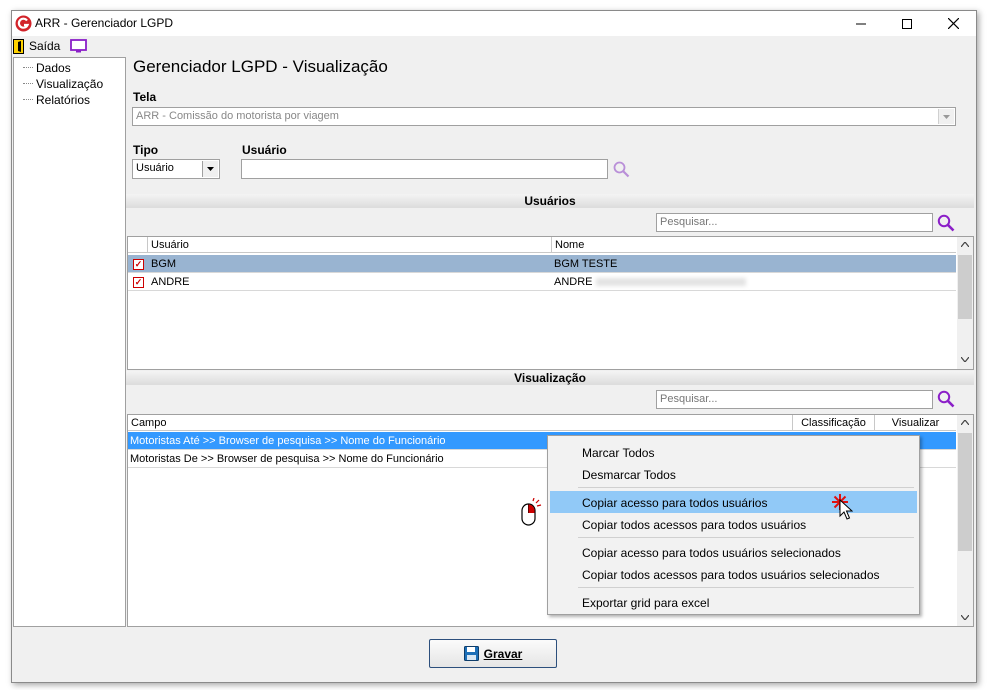 This screenshot has width=987, height=690. Describe the element at coordinates (350, 245) in the screenshot. I see `users-col-usuario: Usuário` at that location.